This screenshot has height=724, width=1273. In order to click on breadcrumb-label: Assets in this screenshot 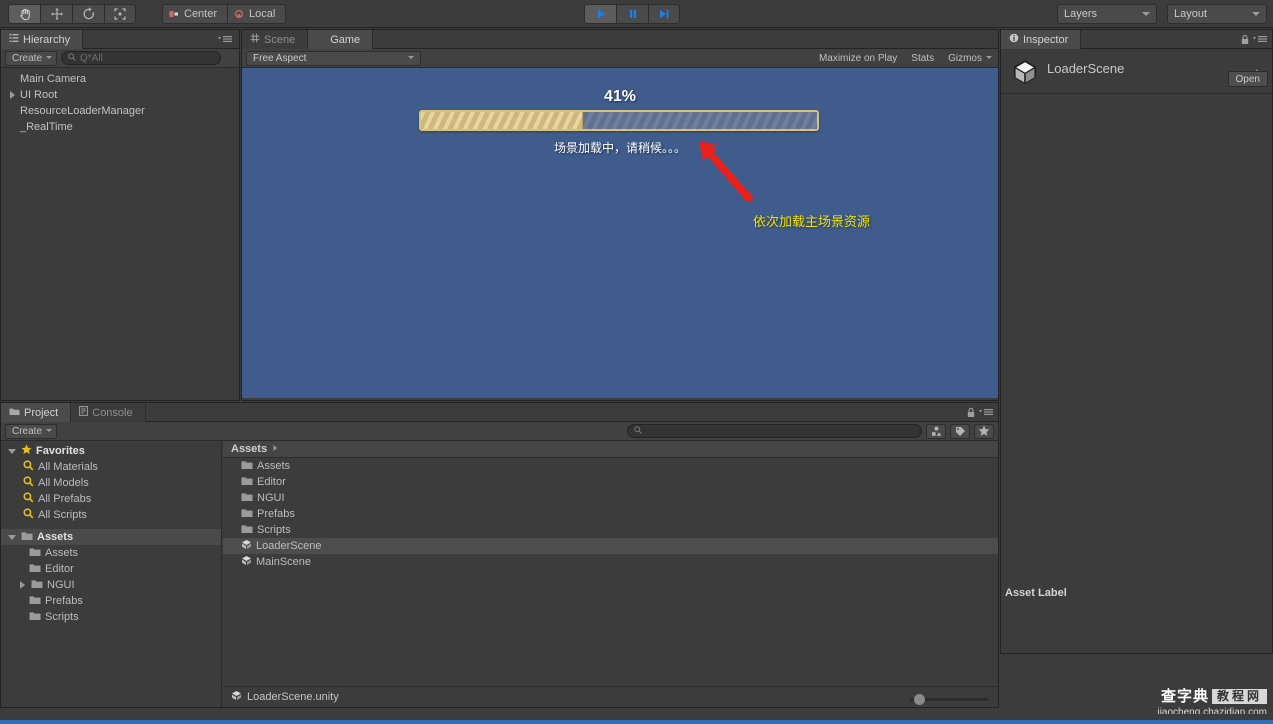, I will do `click(249, 449)`.